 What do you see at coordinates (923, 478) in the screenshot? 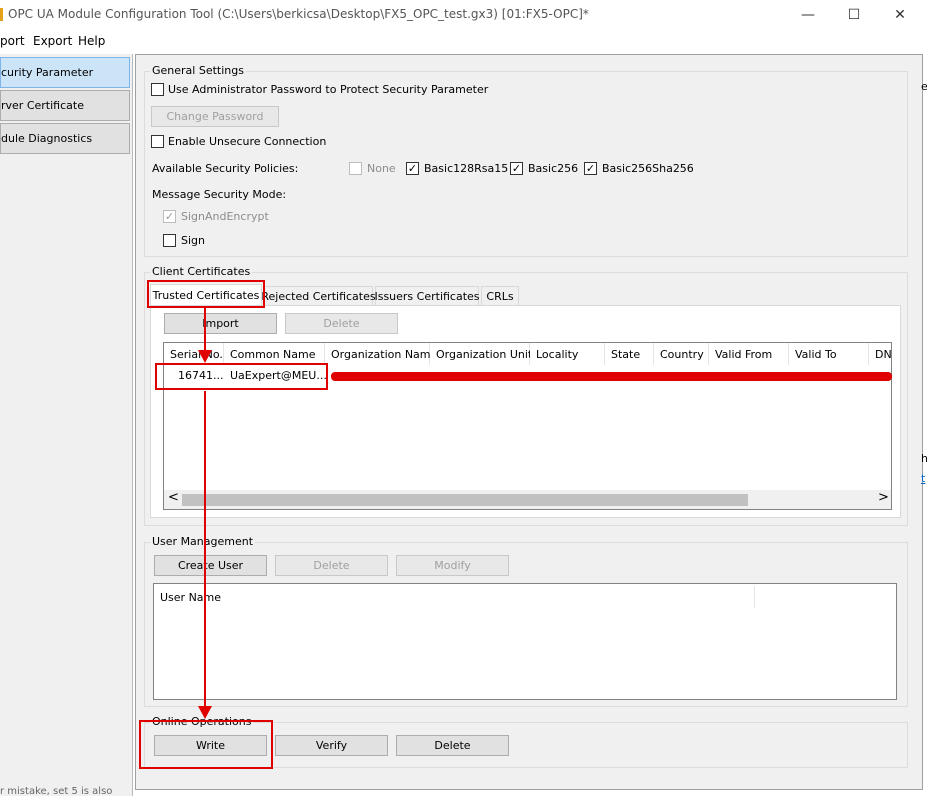
I see `background-fragment-link: t` at bounding box center [923, 478].